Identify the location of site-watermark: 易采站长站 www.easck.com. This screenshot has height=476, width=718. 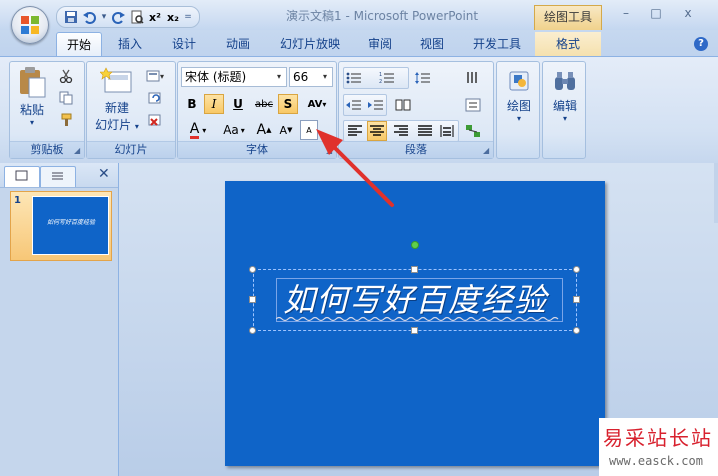
(658, 447).